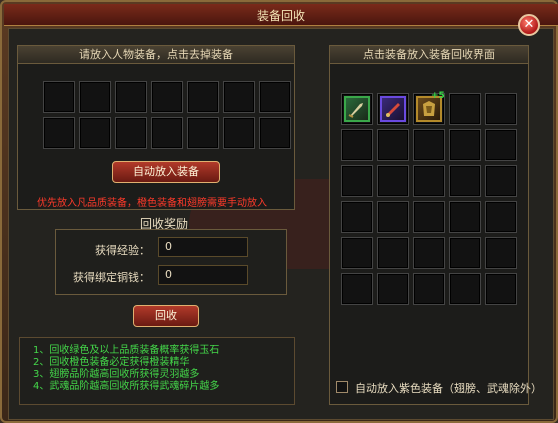 The height and width of the screenshot is (423, 558). Describe the element at coordinates (126, 386) in the screenshot. I see `tip-4: 4、武魂品阶越高回收所获得武魂碎片越多` at that location.